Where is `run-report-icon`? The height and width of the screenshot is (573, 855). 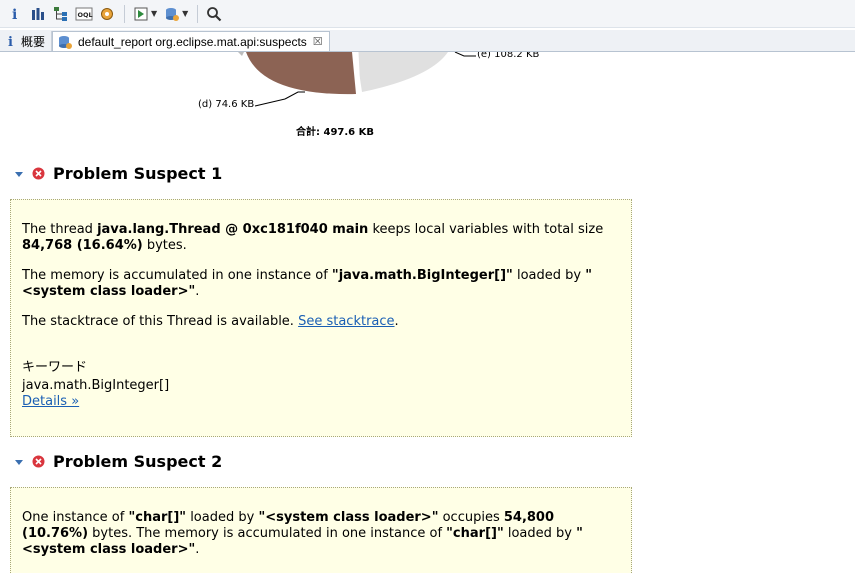 run-report-icon is located at coordinates (141, 14).